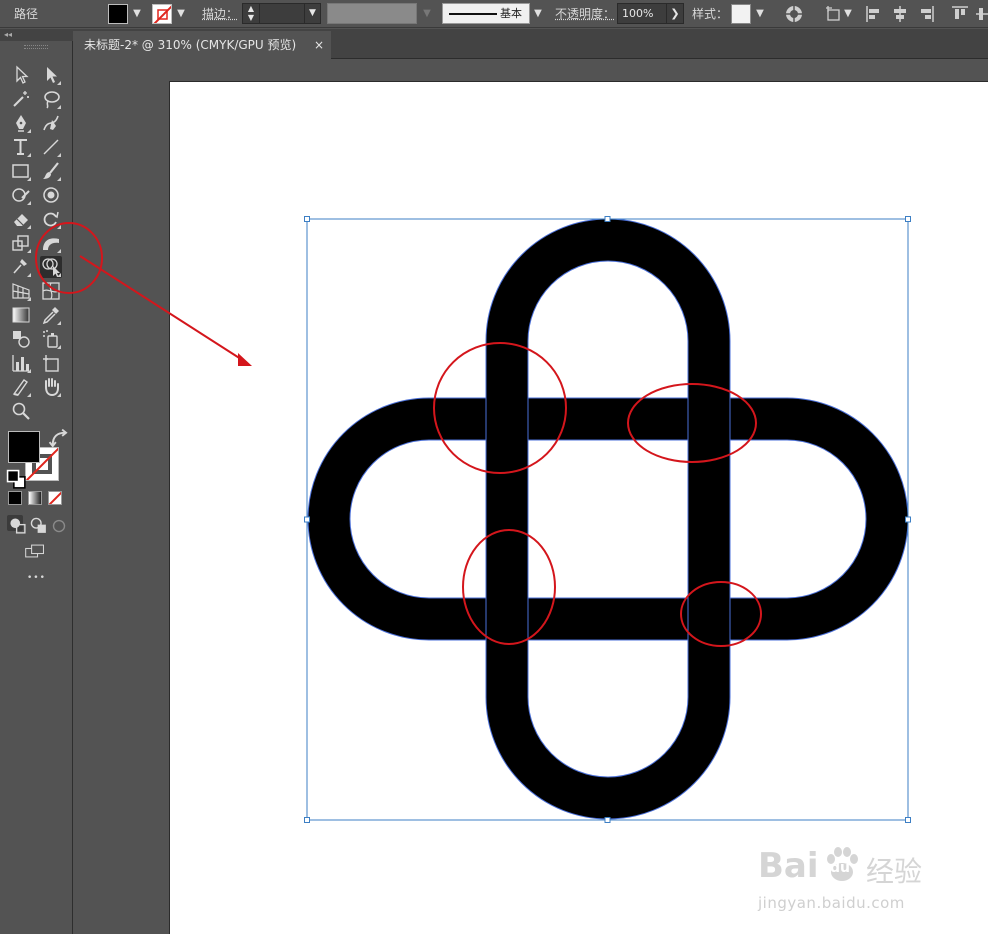 The width and height of the screenshot is (988, 934). Describe the element at coordinates (312, 13) in the screenshot. I see `stroke-weight-dropdown-chevron-icon: ▼` at that location.